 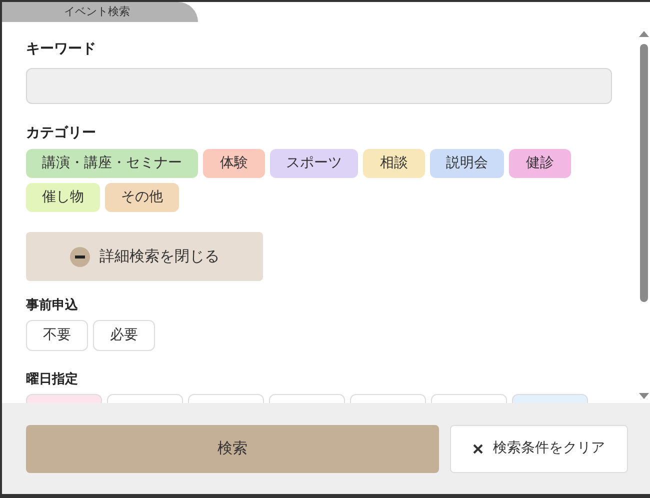 What do you see at coordinates (394, 163) in the screenshot?
I see `category-chip: 相談` at bounding box center [394, 163].